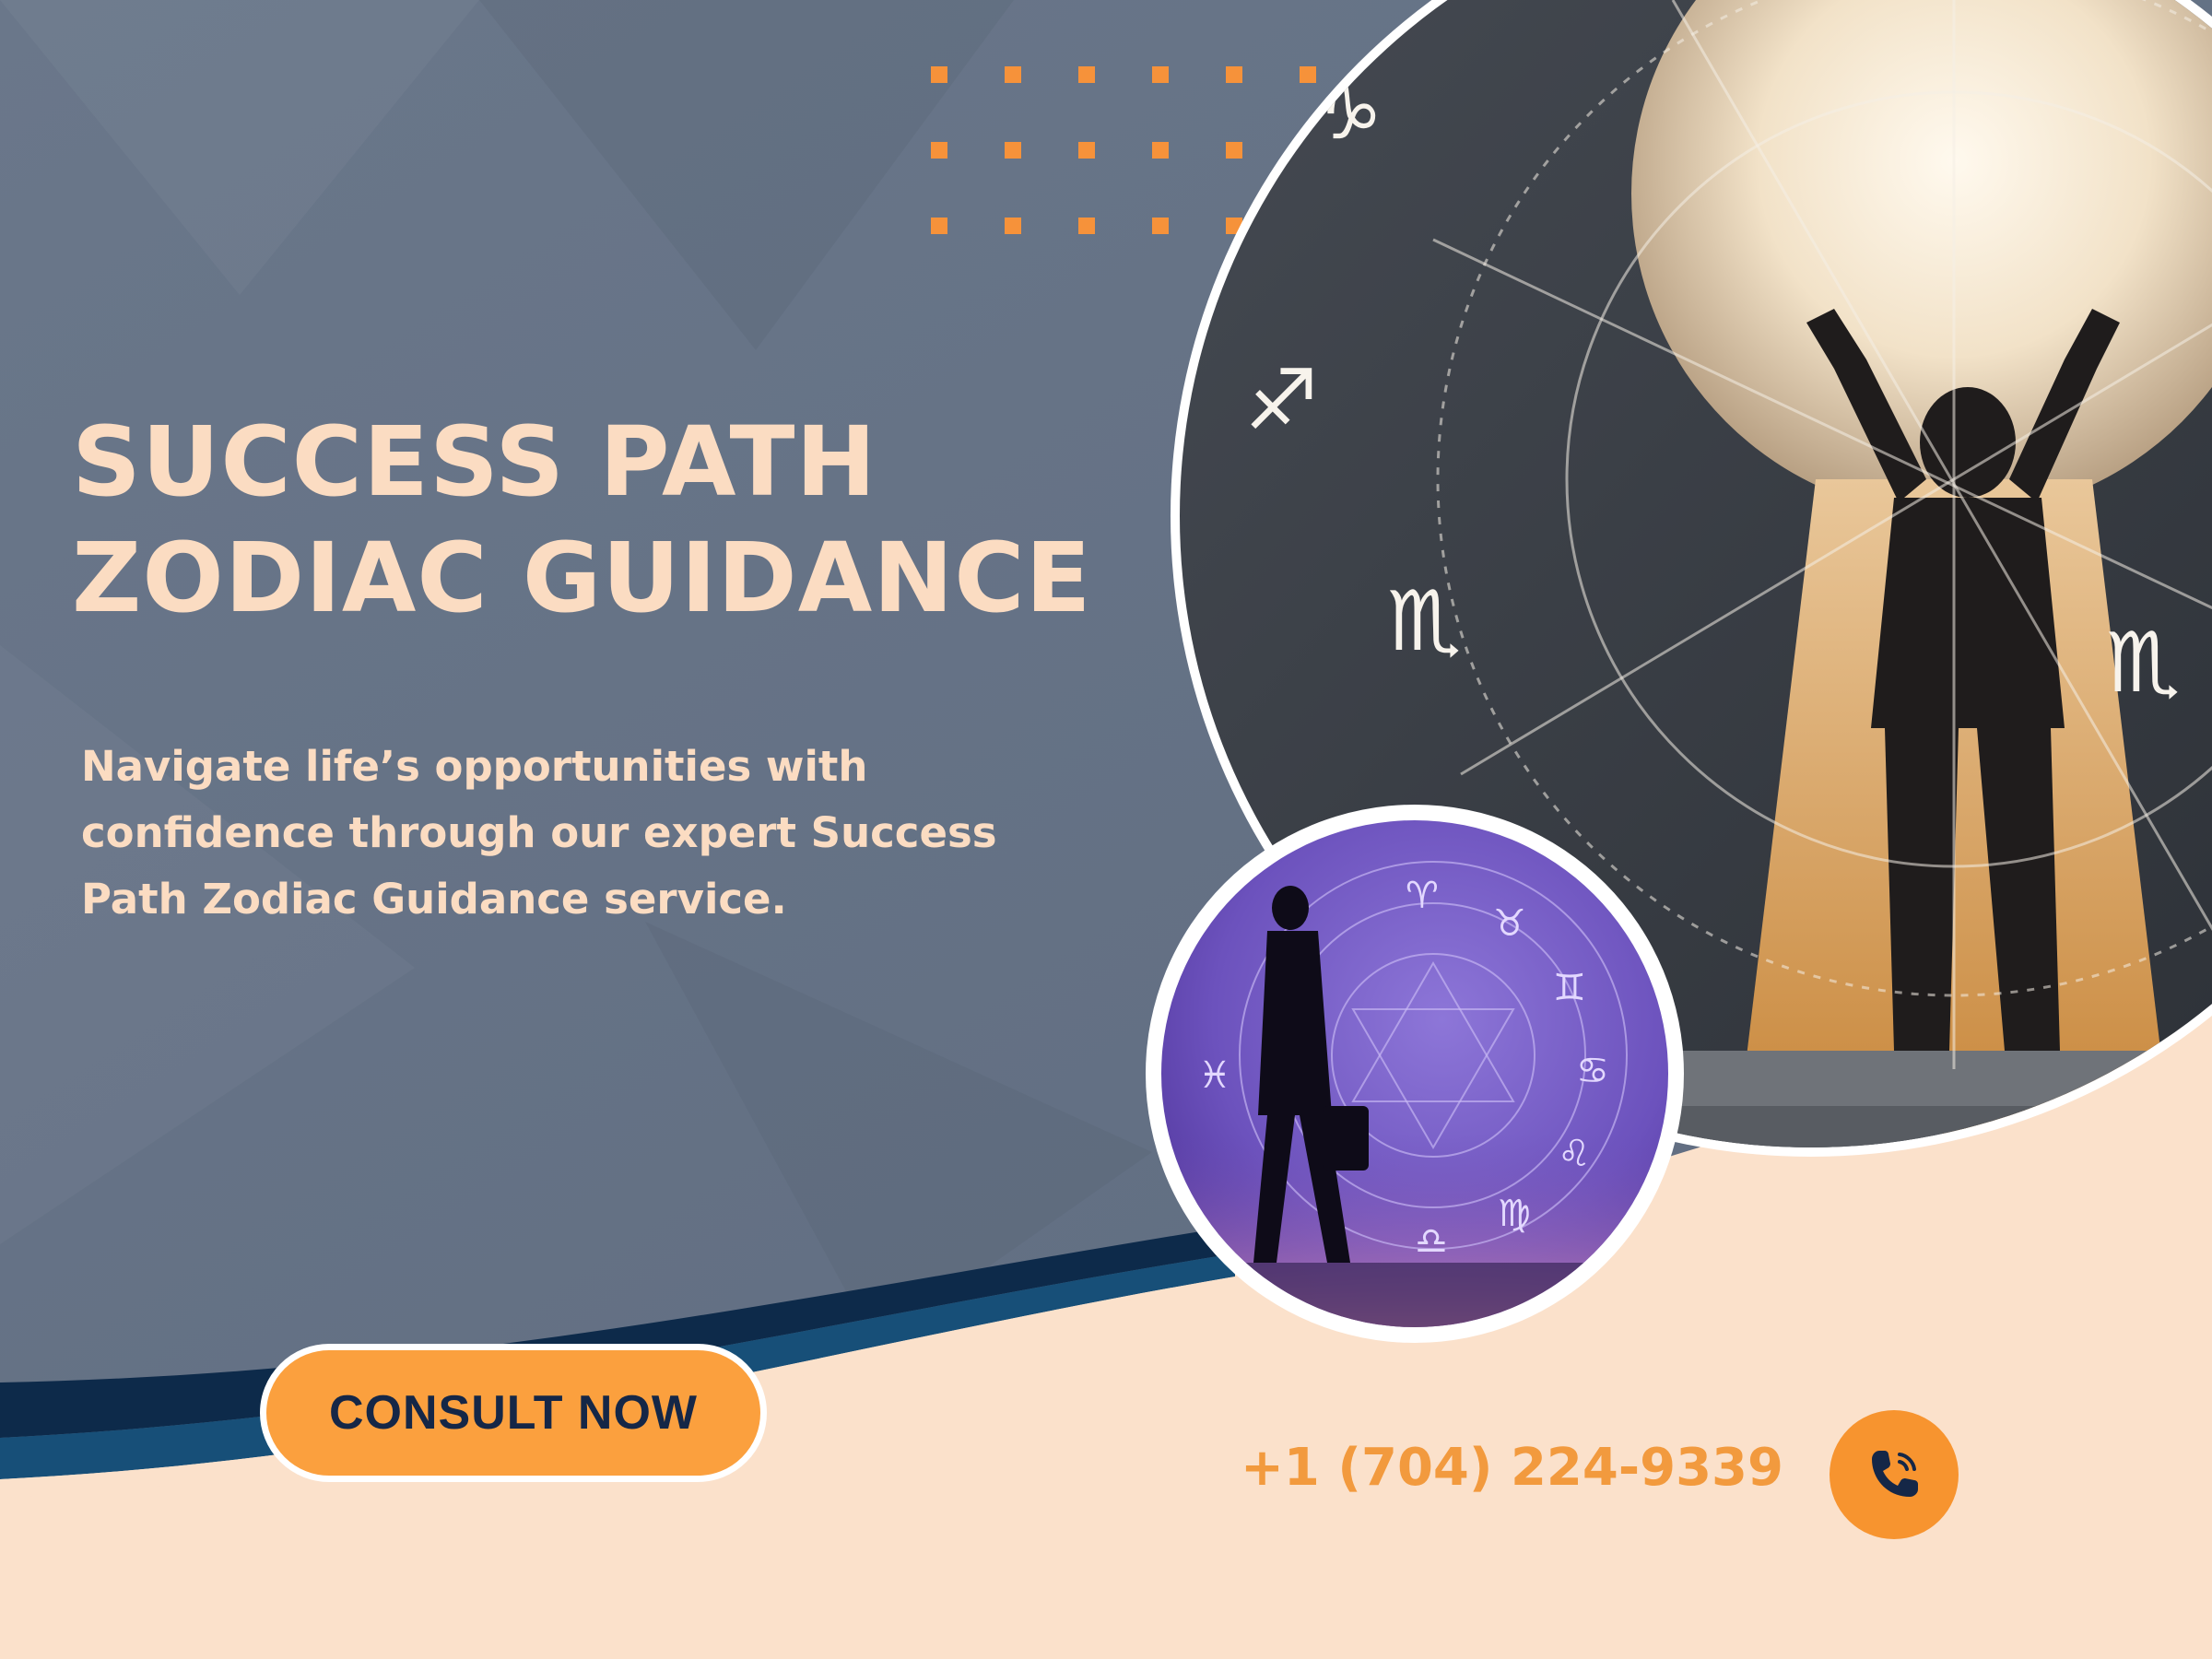 The height and width of the screenshot is (1659, 2212). I want to click on phone-number-link: +1 (704) 224-9339, so click(1512, 1468).